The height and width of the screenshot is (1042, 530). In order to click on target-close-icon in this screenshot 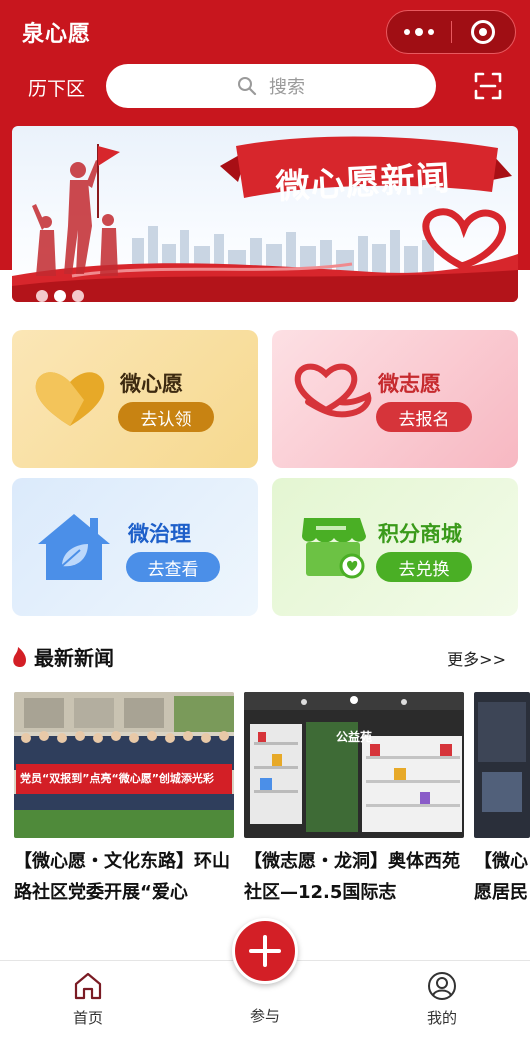, I will do `click(483, 32)`.